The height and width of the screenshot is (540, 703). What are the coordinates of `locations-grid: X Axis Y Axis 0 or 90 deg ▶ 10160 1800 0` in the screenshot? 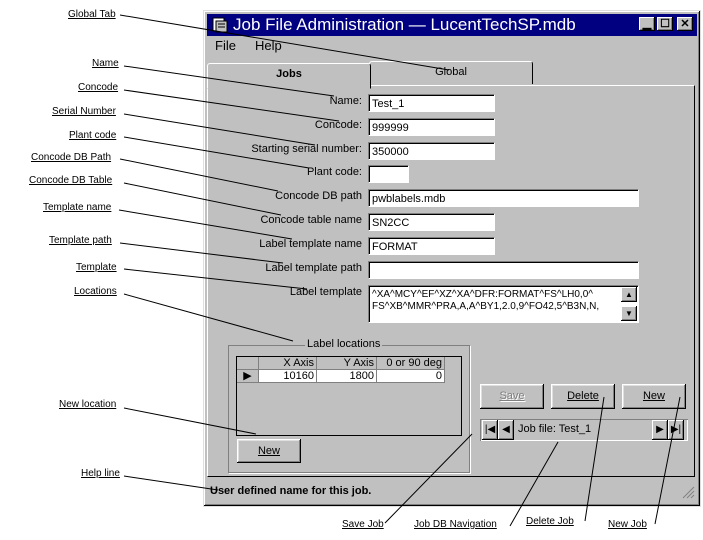 It's located at (349, 396).